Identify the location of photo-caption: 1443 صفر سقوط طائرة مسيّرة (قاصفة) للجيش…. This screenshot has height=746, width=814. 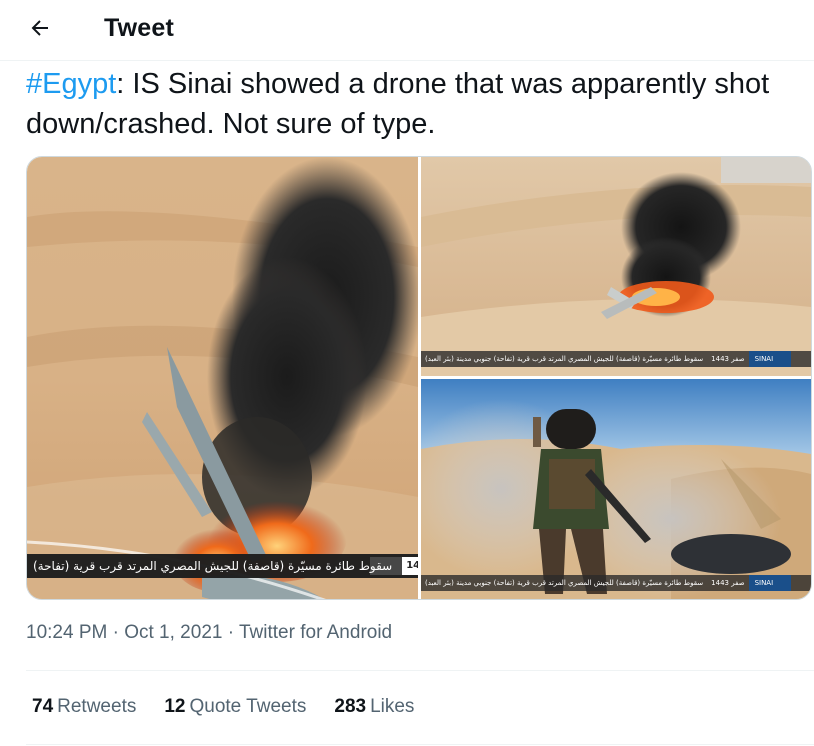
(222, 566).